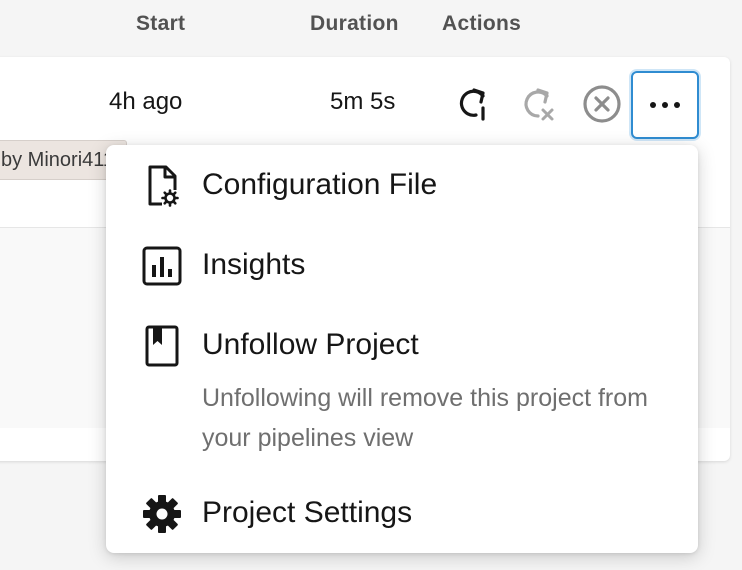 The image size is (742, 570). What do you see at coordinates (162, 266) in the screenshot?
I see `insights-icon` at bounding box center [162, 266].